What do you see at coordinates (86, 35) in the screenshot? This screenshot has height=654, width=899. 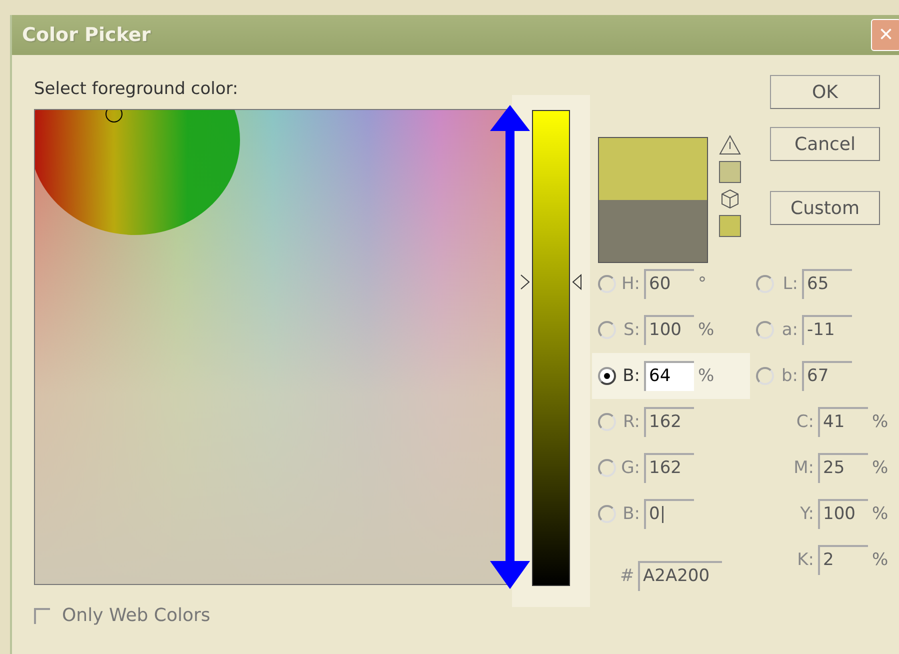 I see `window-title: Color Picker` at bounding box center [86, 35].